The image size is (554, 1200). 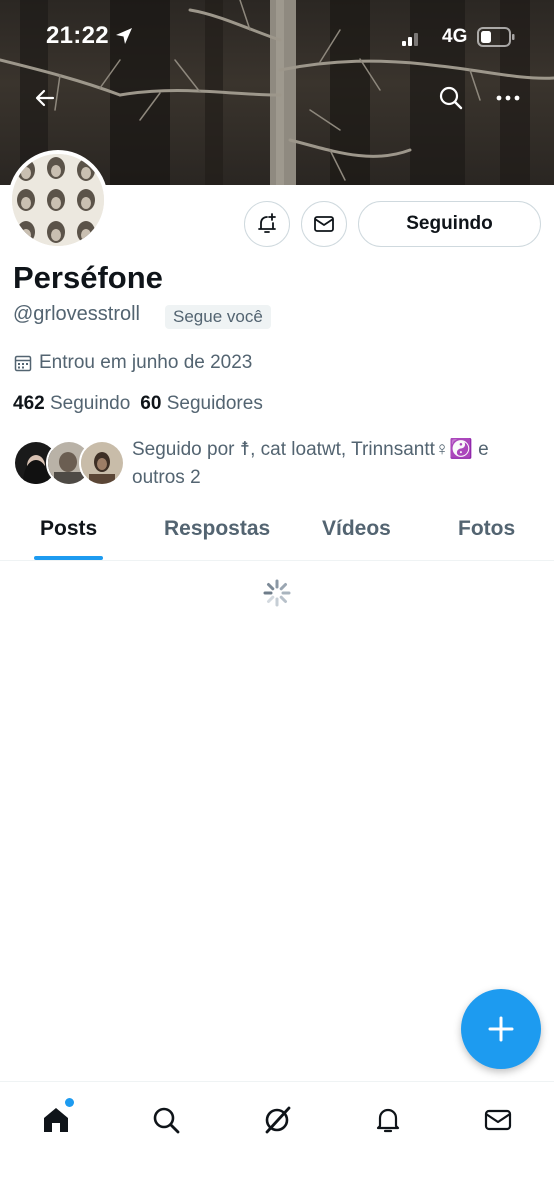 I want to click on location-arrow-icon, so click(x=124, y=38).